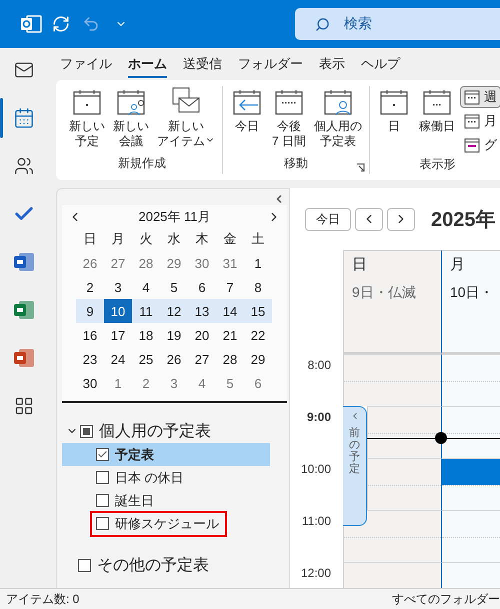 This screenshot has width=500, height=609. I want to click on calendar-arrow-icon, so click(247, 102).